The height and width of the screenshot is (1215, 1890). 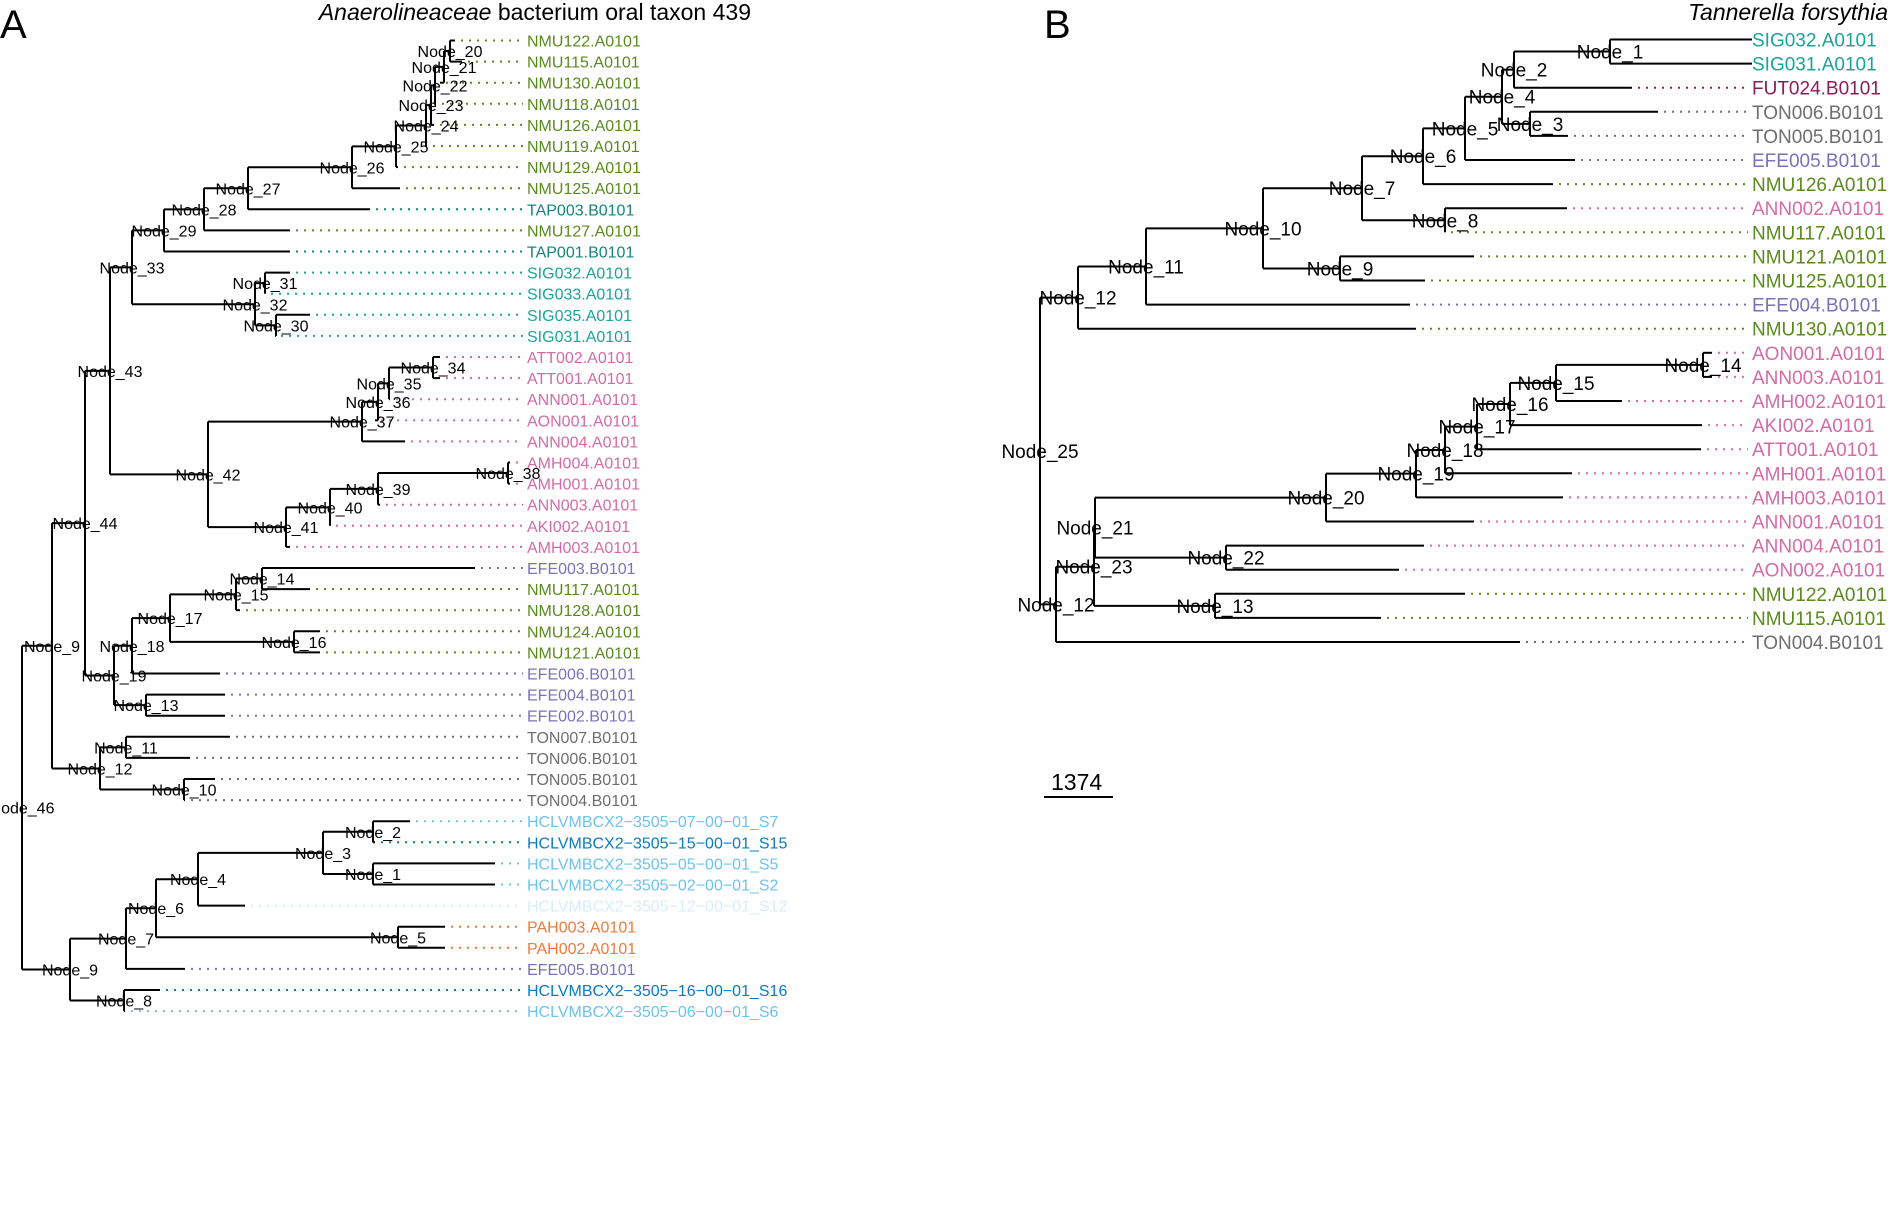 What do you see at coordinates (431, 106) in the screenshot?
I see `node-label: Node_23` at bounding box center [431, 106].